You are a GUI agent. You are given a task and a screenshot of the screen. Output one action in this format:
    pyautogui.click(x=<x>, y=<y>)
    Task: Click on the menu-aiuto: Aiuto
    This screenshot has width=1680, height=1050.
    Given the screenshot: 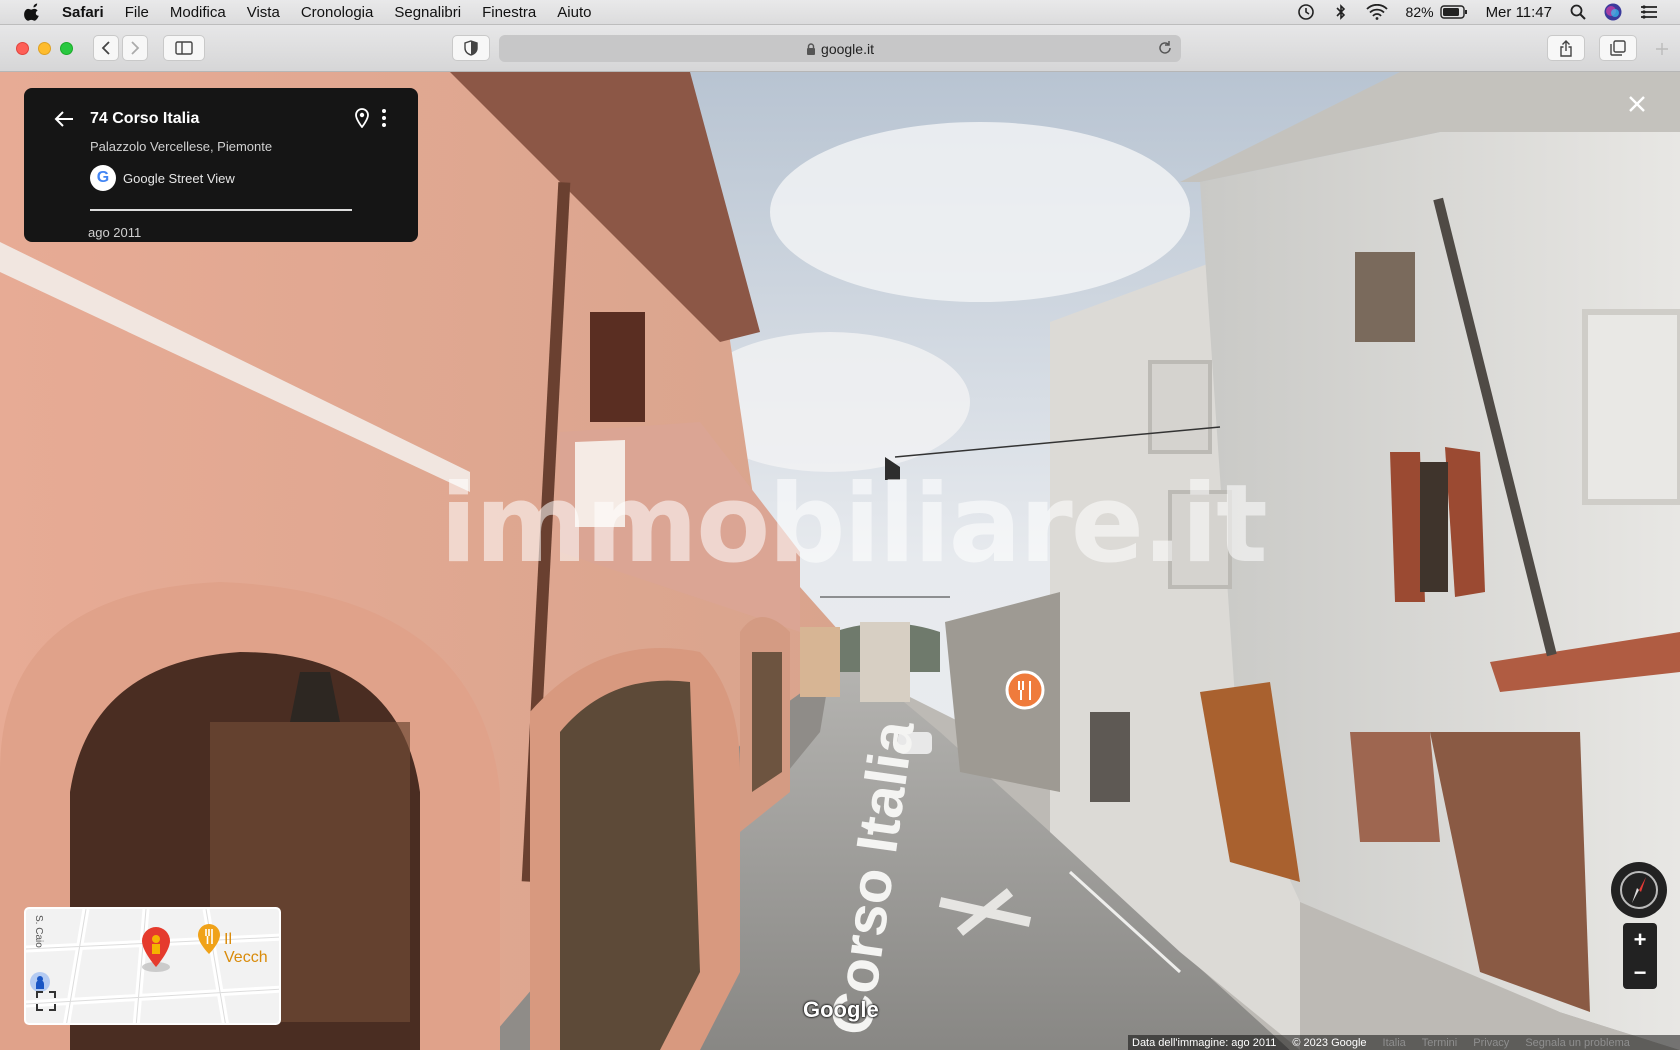 What is the action you would take?
    pyautogui.click(x=574, y=12)
    